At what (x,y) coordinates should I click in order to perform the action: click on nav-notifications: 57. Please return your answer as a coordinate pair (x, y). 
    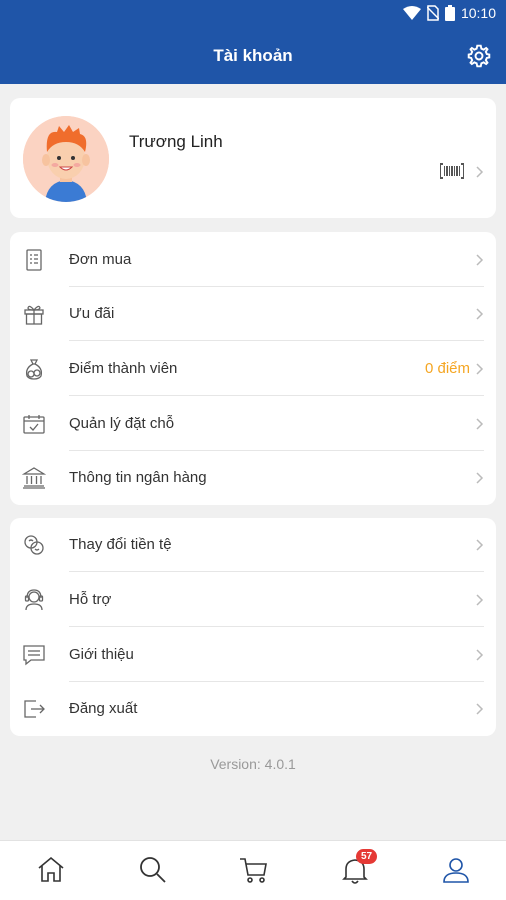
    Looking at the image, I should click on (358, 868).